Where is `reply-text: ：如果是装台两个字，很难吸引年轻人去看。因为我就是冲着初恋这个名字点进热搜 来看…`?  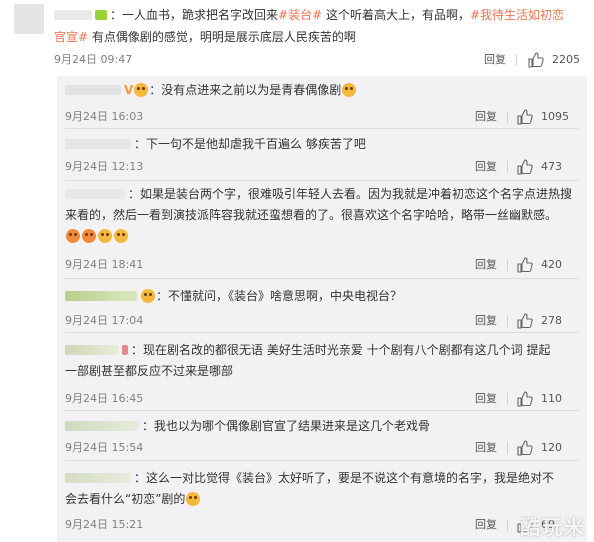 reply-text: ：如果是装台两个字，很难吸引年轻人去看。因为我就是冲着初恋这个名字点进热搜 来看… is located at coordinates (321, 215).